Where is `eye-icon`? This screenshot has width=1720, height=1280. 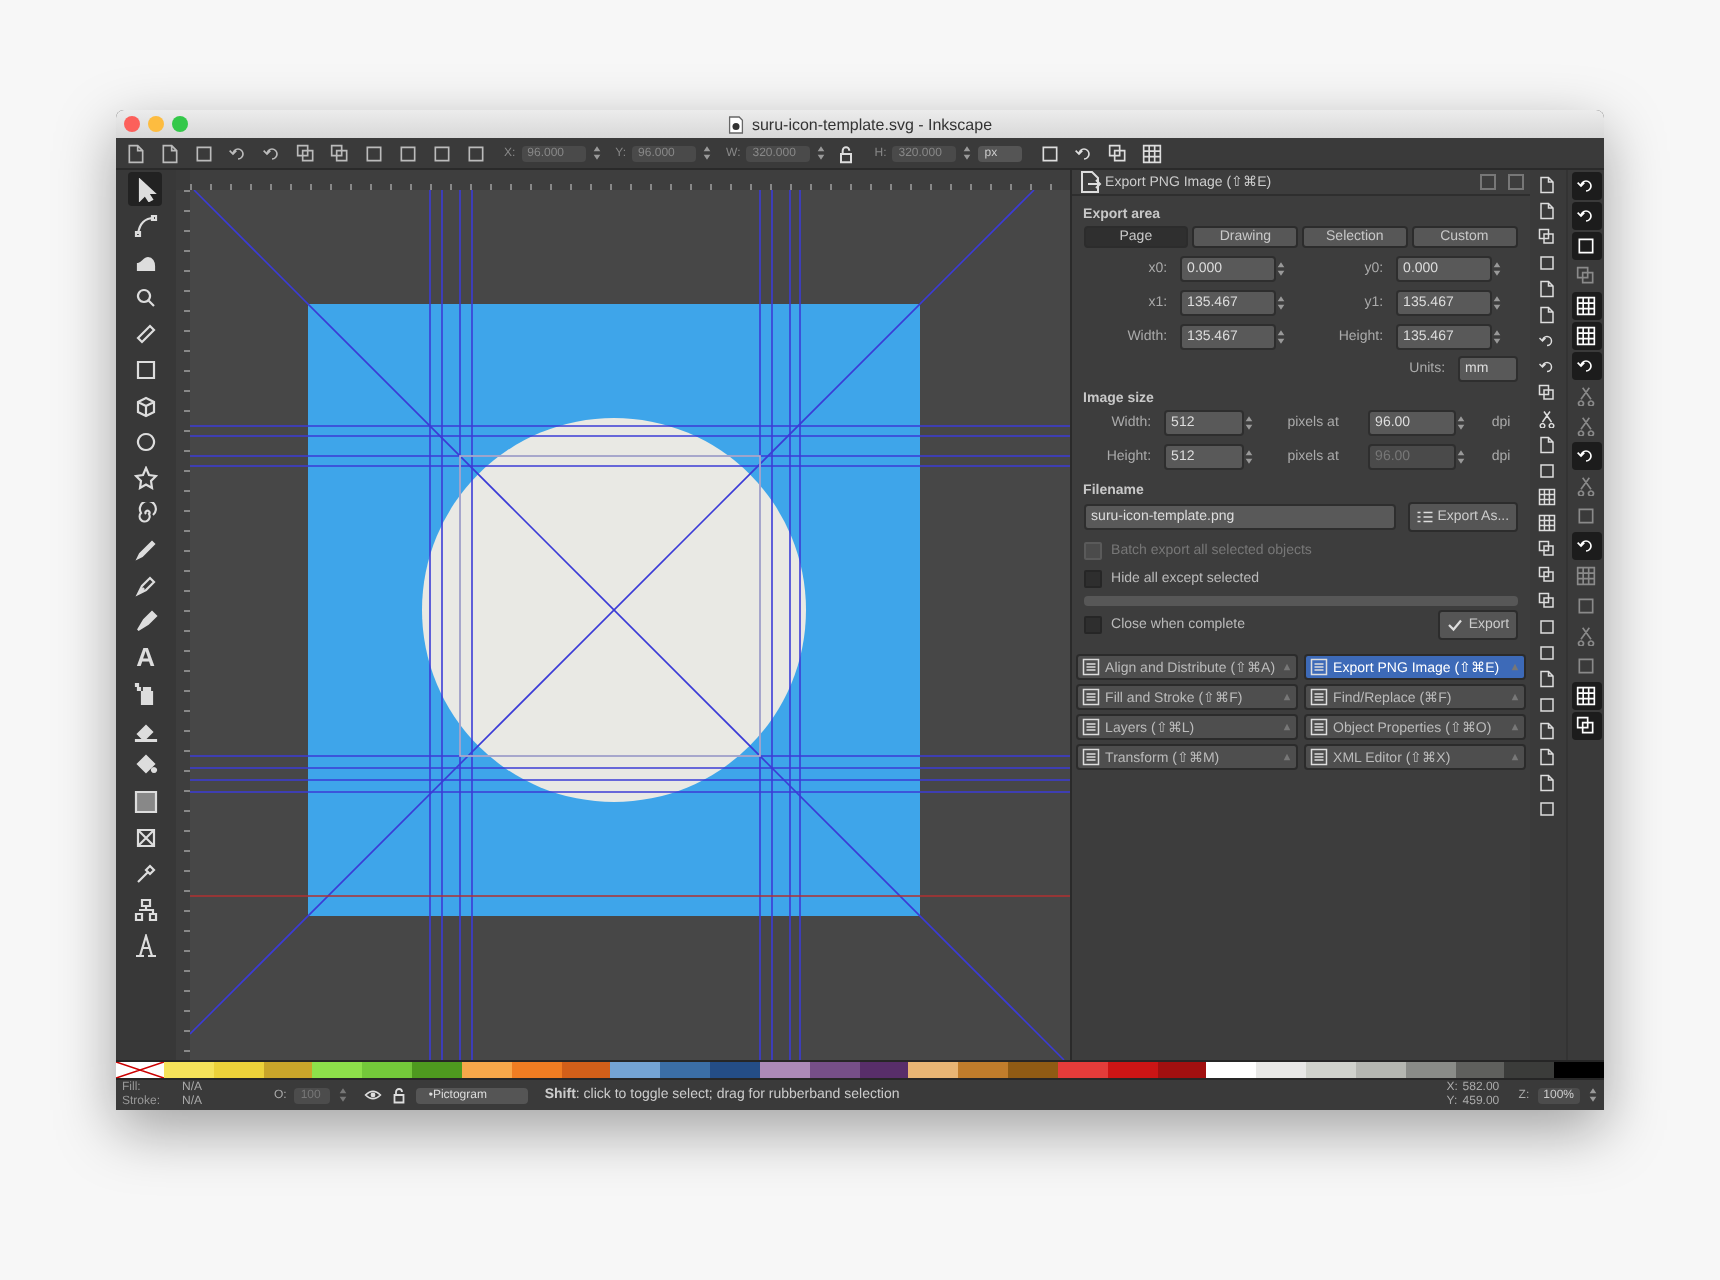 eye-icon is located at coordinates (373, 1095).